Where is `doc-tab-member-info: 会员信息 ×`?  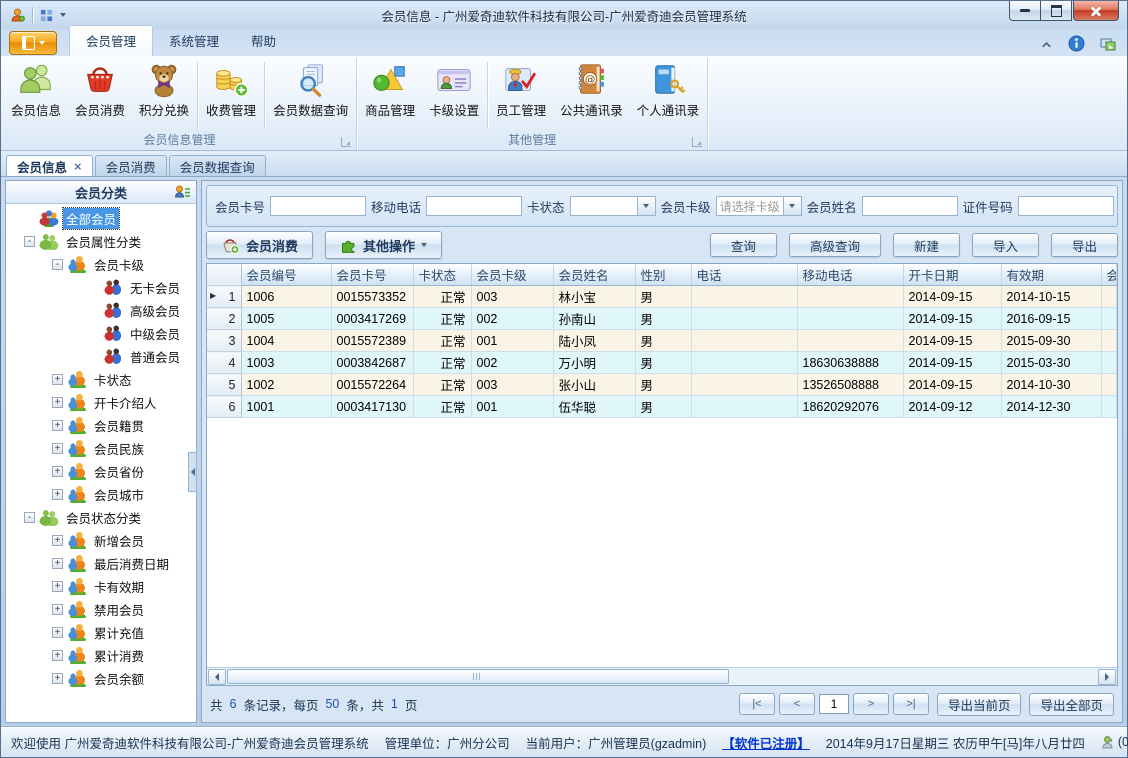 doc-tab-member-info: 会员信息 × is located at coordinates (49, 165).